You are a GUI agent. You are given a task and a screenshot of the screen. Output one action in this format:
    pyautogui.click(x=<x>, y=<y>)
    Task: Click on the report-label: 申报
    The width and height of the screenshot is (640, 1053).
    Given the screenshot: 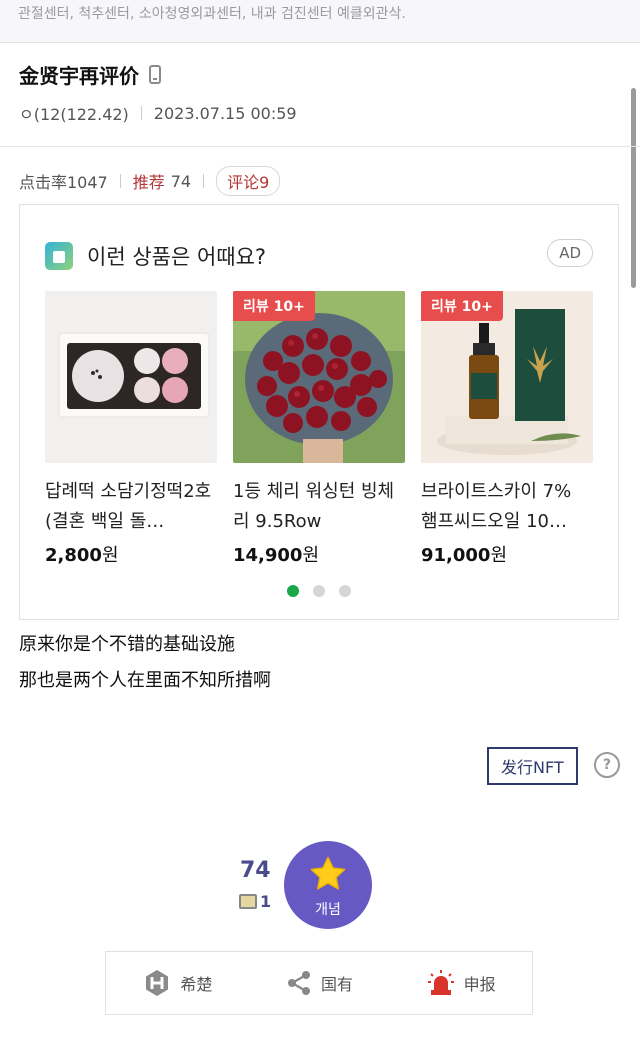 What is the action you would take?
    pyautogui.click(x=479, y=984)
    